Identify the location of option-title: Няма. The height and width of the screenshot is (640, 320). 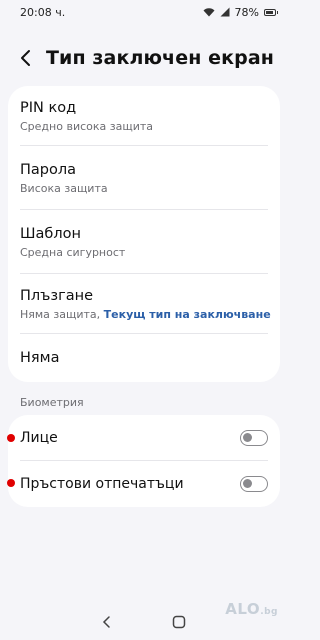
(40, 358).